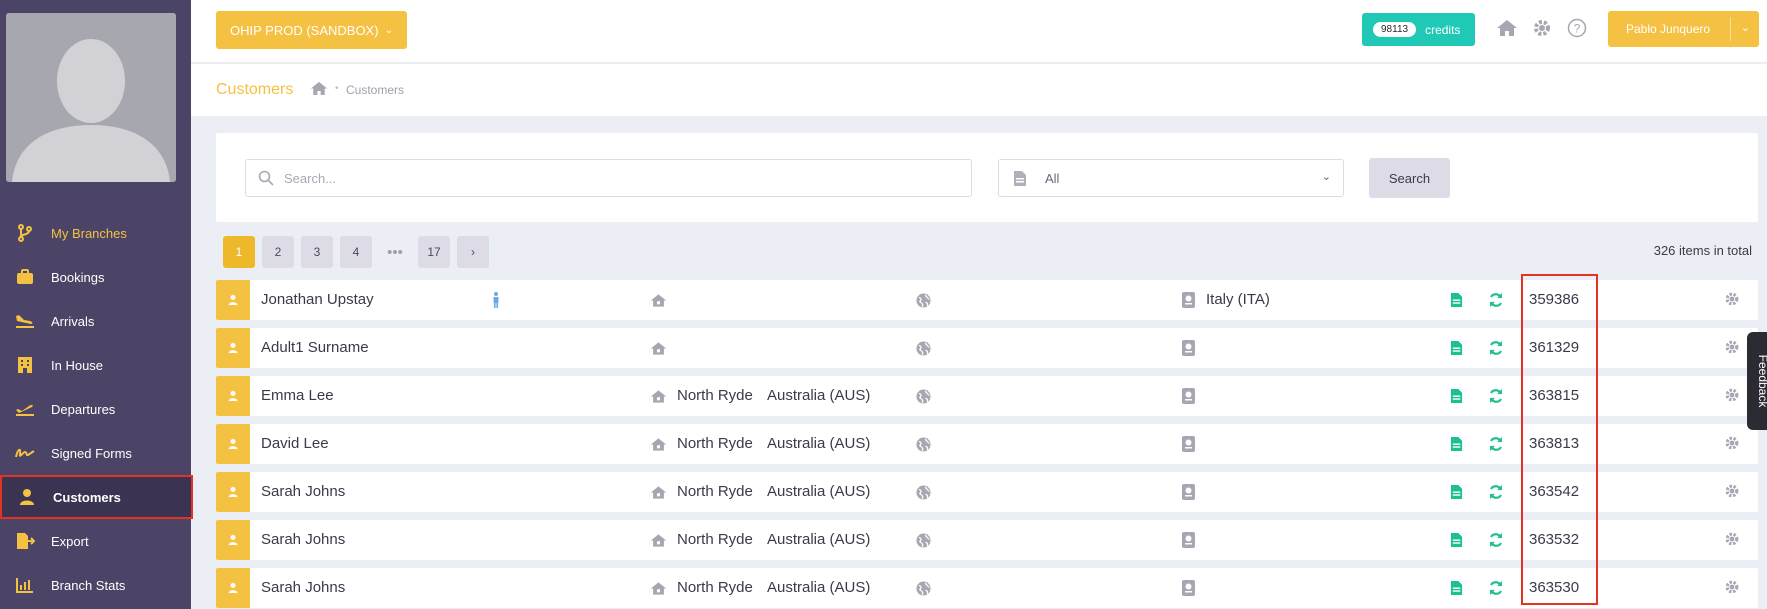  I want to click on sidebar-item-departures: Departures, so click(95, 409).